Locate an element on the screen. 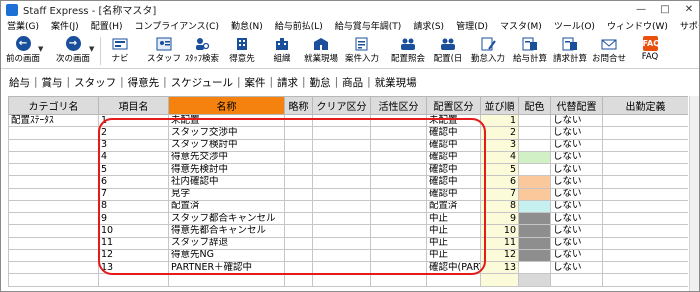 The height and width of the screenshot is (292, 700). maximize-button: □ is located at coordinates (665, 9).